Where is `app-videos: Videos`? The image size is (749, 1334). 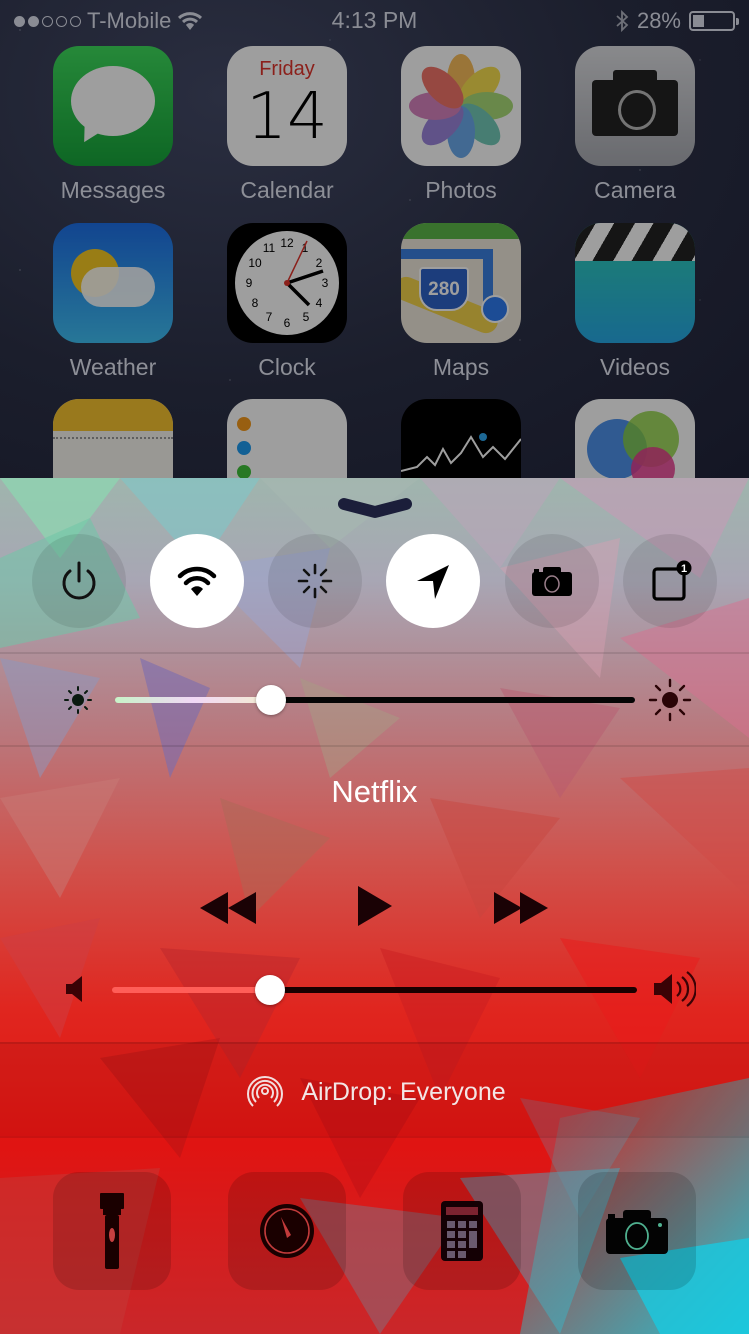 app-videos: Videos is located at coordinates (635, 302).